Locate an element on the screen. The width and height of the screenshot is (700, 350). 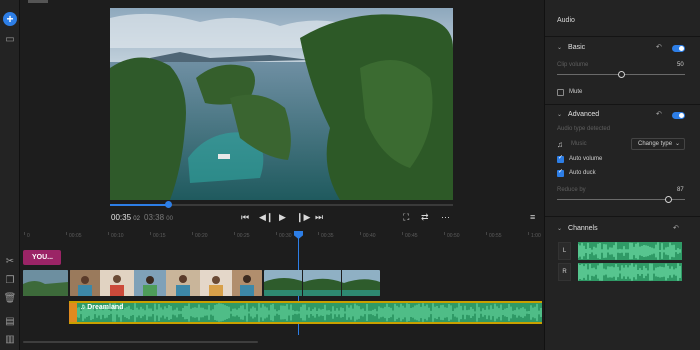
right-channel-waveform is located at coordinates (629, 272).